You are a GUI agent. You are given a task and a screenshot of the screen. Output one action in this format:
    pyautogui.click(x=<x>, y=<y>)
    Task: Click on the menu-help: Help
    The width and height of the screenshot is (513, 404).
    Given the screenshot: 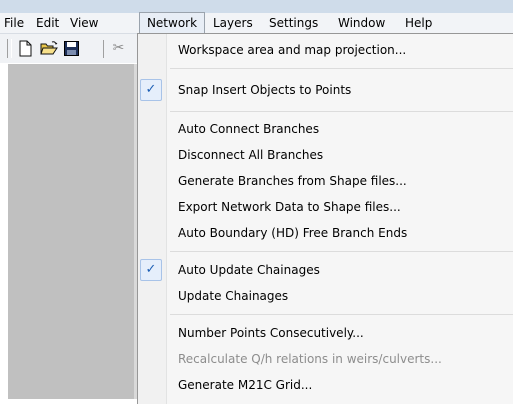 What is the action you would take?
    pyautogui.click(x=418, y=23)
    